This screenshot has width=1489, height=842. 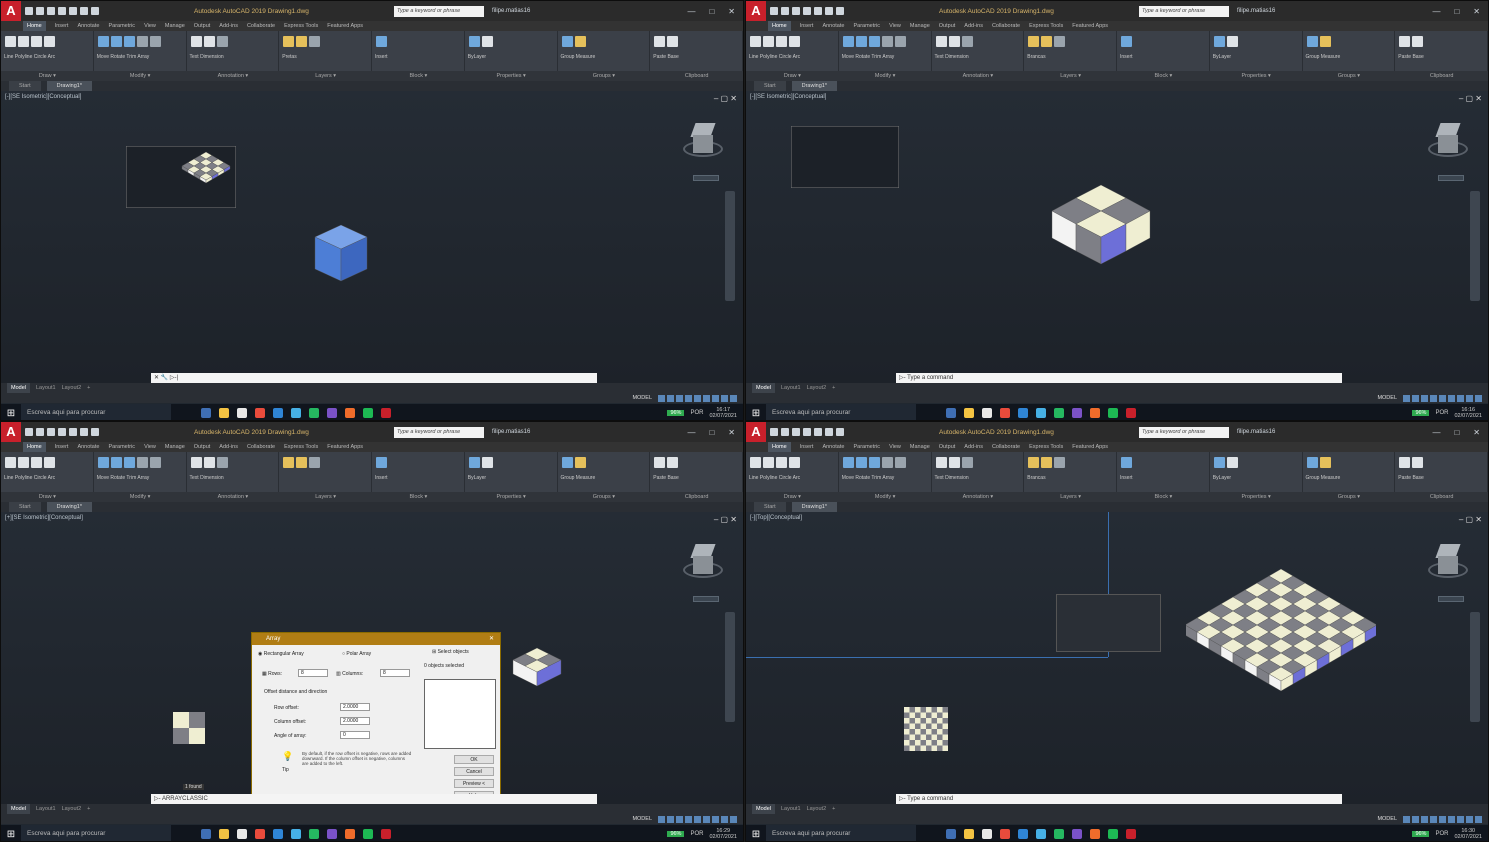 What do you see at coordinates (88, 809) in the screenshot?
I see `layout-tab-add: +` at bounding box center [88, 809].